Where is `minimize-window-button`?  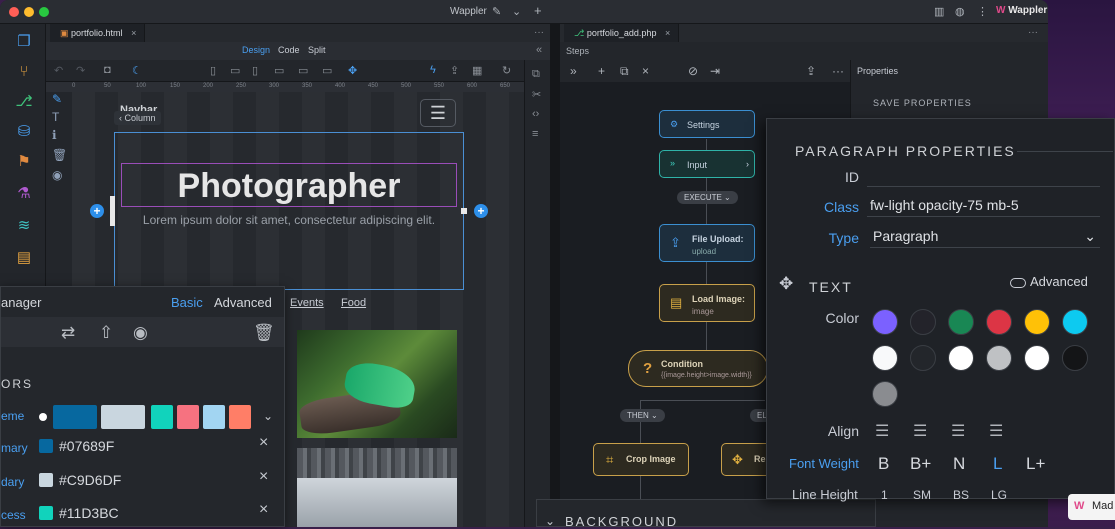
minimize-window-button is located at coordinates (29, 12).